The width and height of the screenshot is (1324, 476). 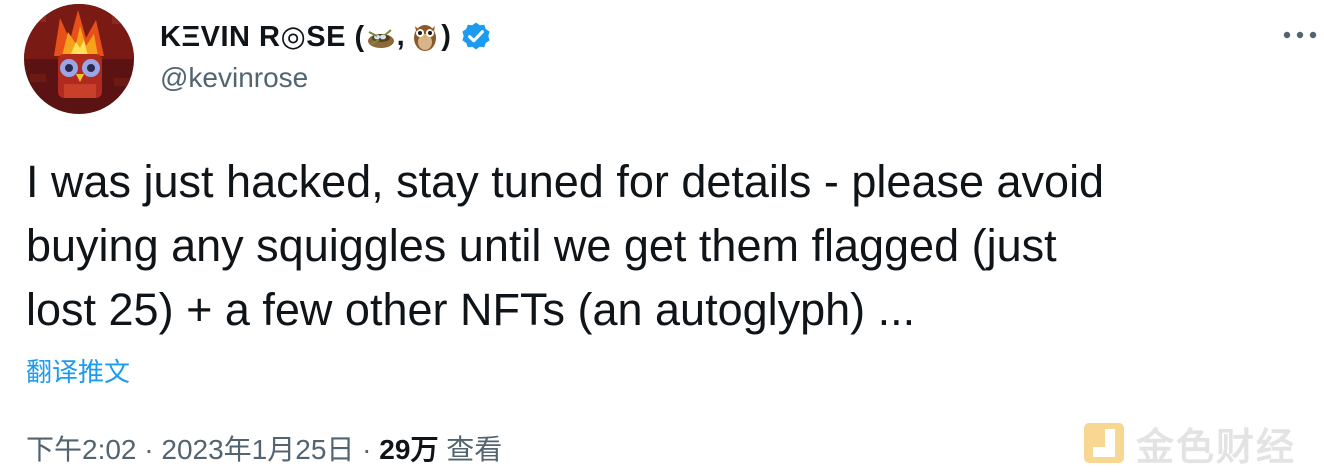 I want to click on watermark-logo-icon, so click(x=1104, y=443).